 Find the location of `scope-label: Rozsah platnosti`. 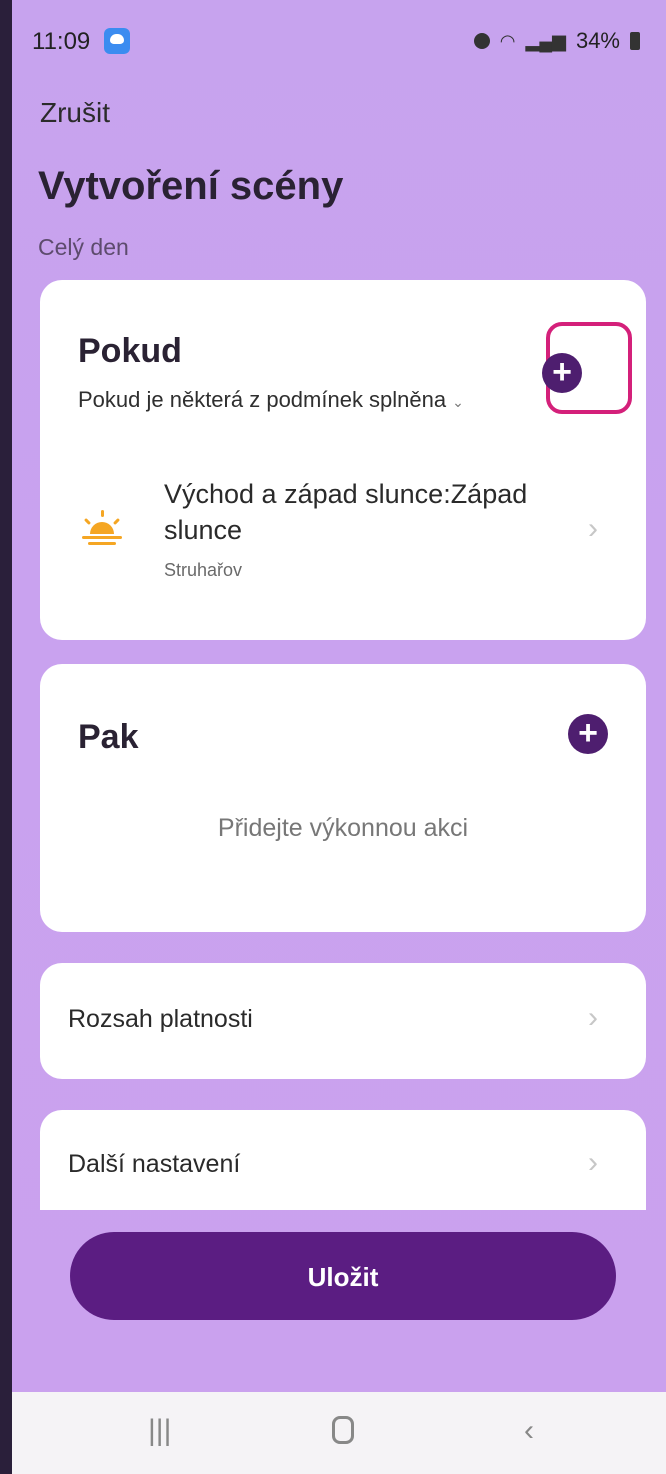

scope-label: Rozsah platnosti is located at coordinates (160, 1019).